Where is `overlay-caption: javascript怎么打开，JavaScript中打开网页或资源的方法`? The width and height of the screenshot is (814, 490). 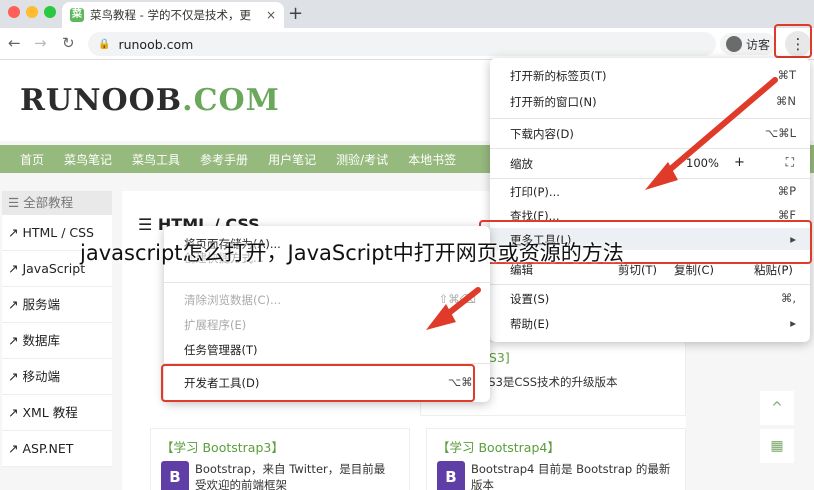 overlay-caption: javascript怎么打开，JavaScript中打开网页或资源的方法 is located at coordinates (352, 253).